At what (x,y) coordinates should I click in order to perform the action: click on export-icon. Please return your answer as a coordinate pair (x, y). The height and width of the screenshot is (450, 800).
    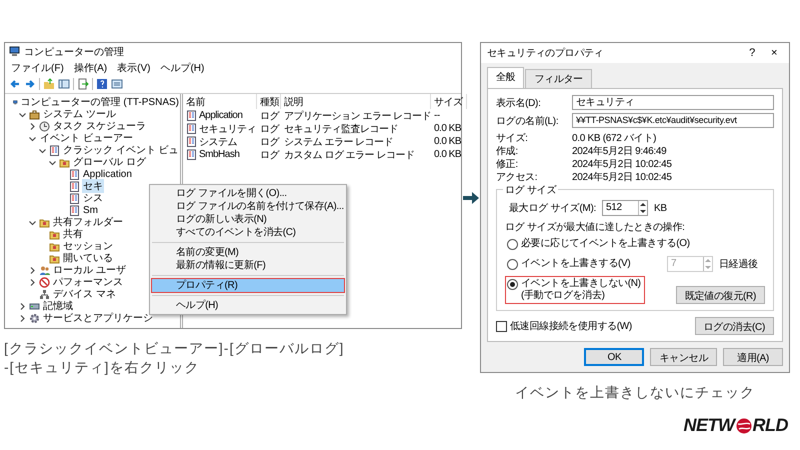
    Looking at the image, I should click on (83, 84).